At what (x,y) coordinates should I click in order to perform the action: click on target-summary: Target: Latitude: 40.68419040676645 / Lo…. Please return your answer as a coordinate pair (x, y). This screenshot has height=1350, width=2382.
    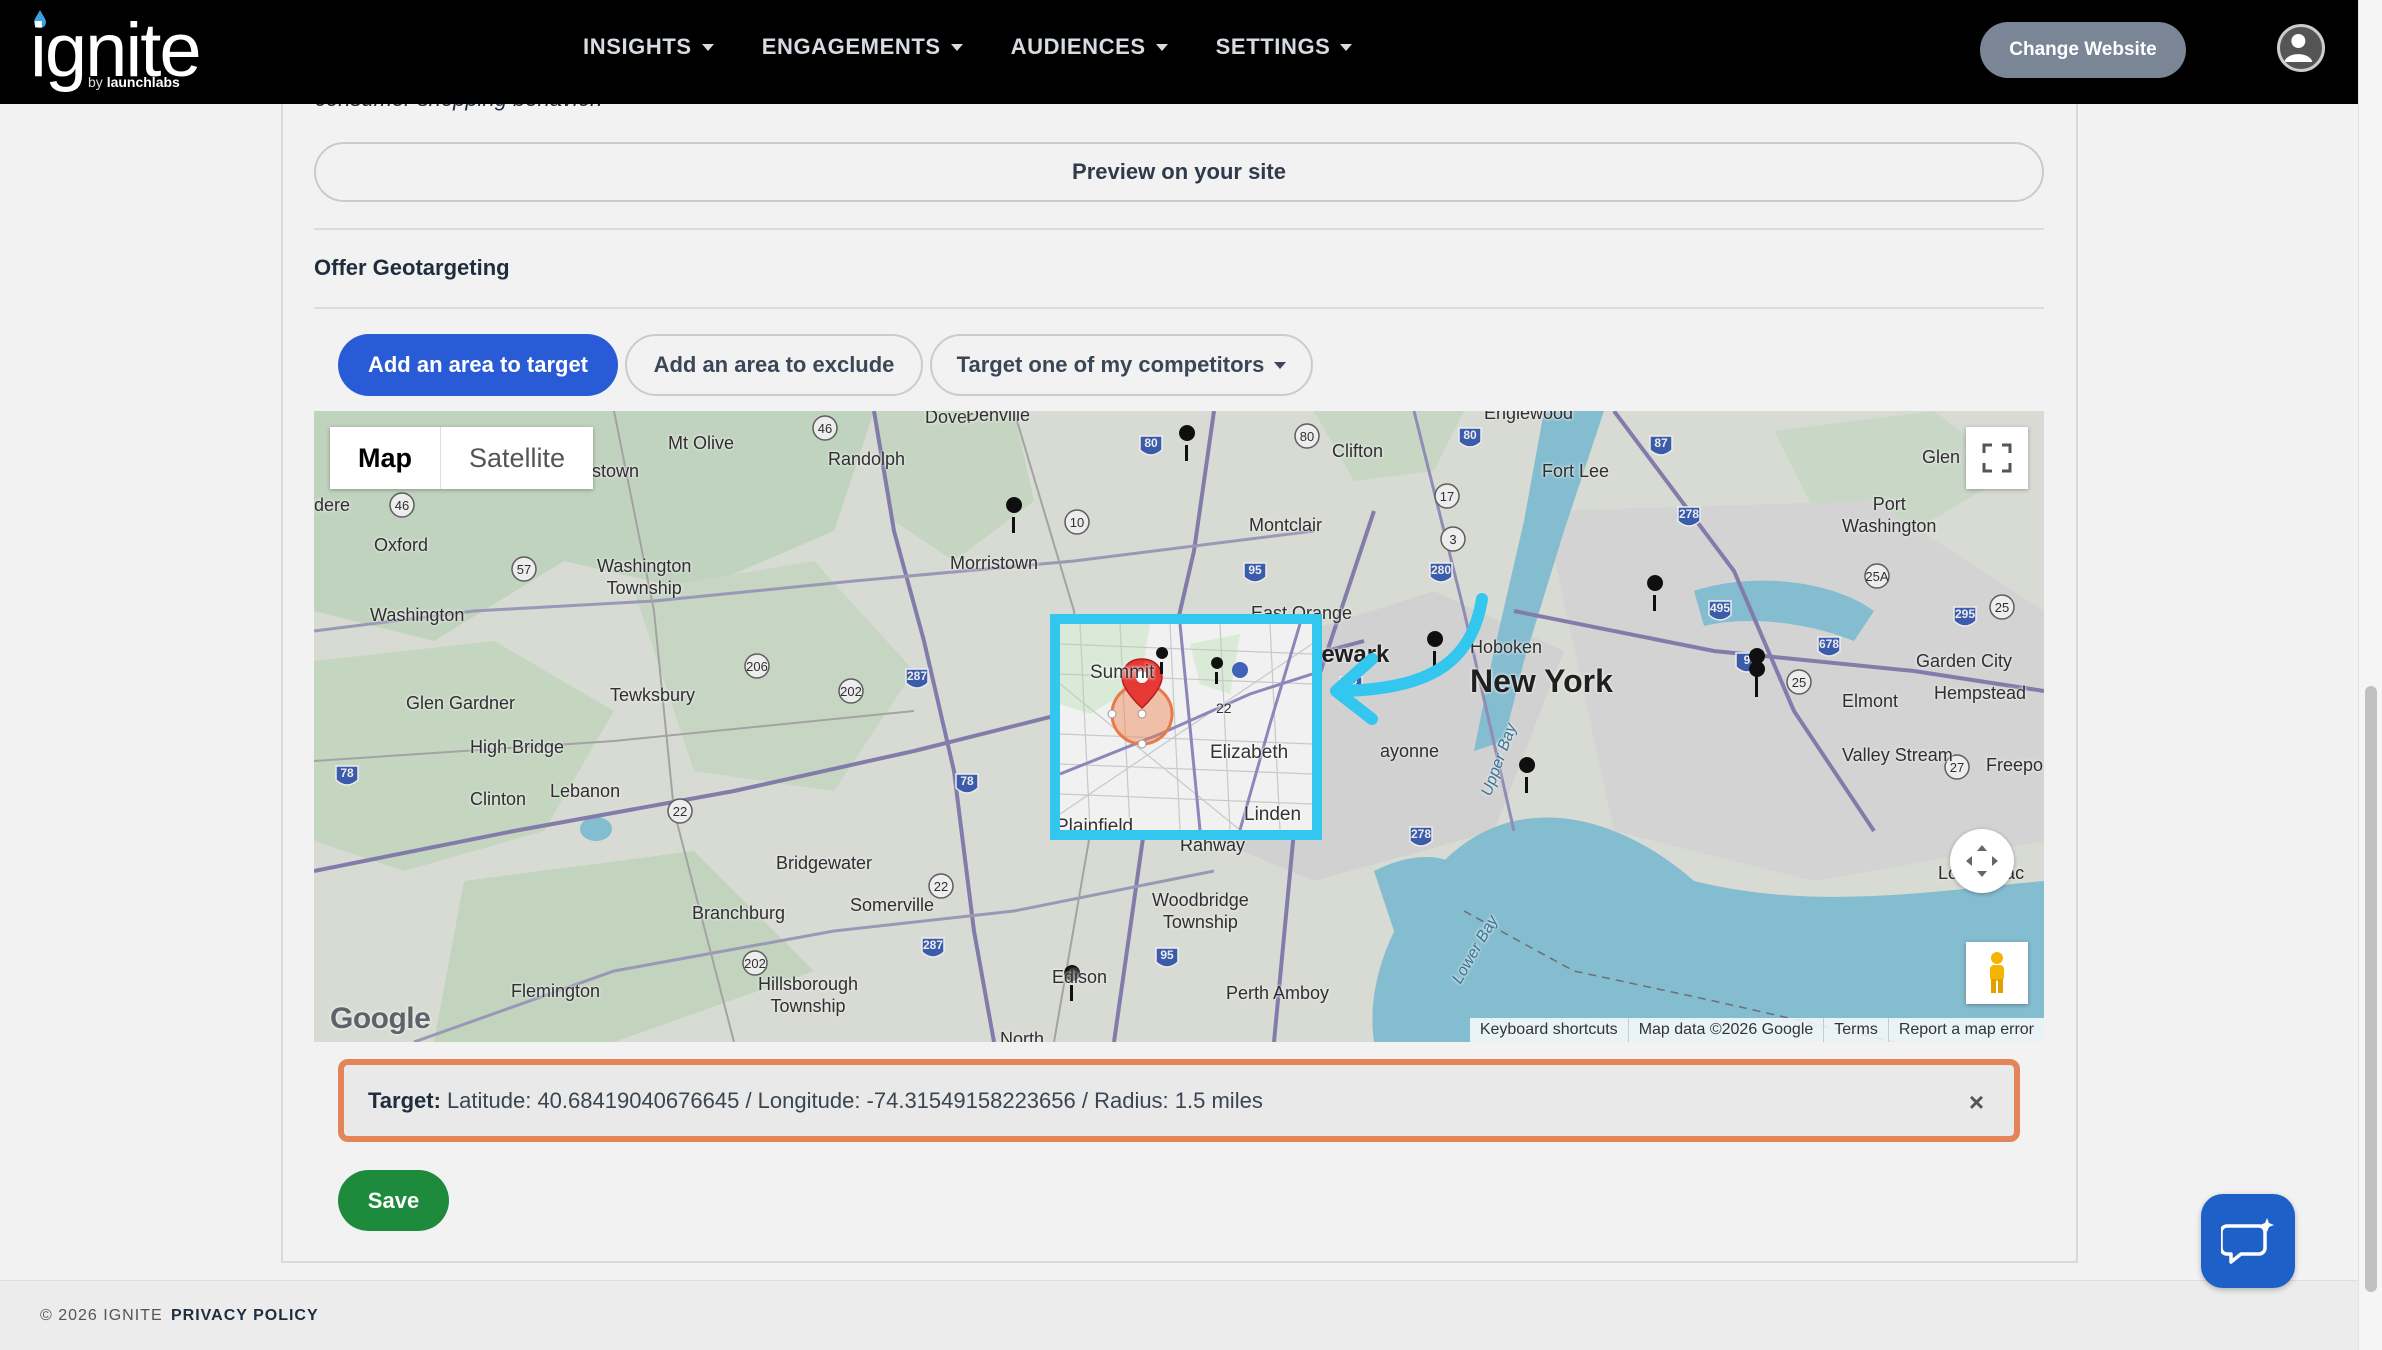
    Looking at the image, I should click on (1179, 1100).